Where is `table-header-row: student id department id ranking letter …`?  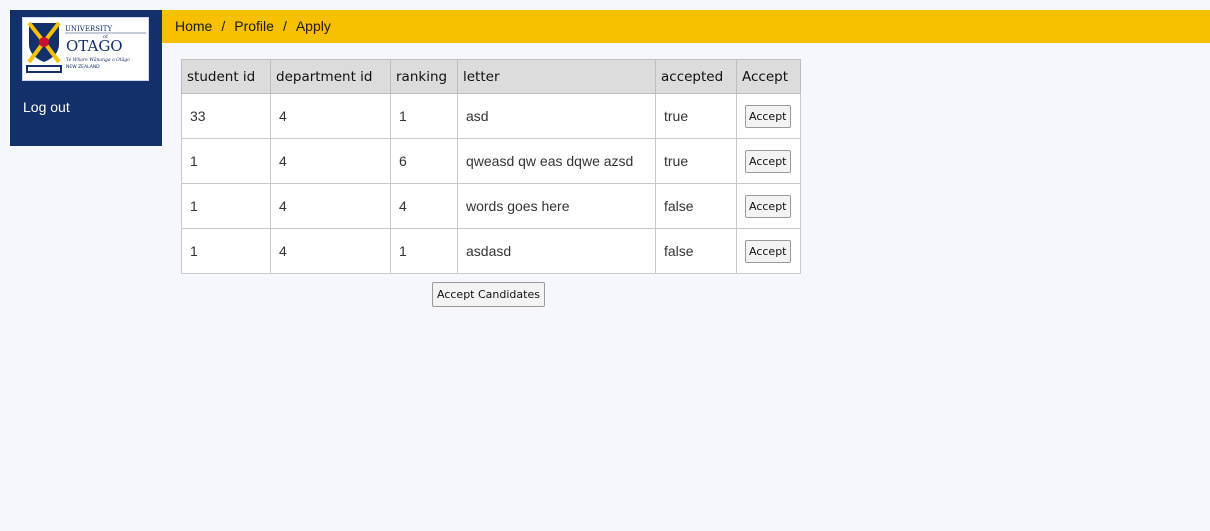
table-header-row: student id department id ranking letter … is located at coordinates (491, 76).